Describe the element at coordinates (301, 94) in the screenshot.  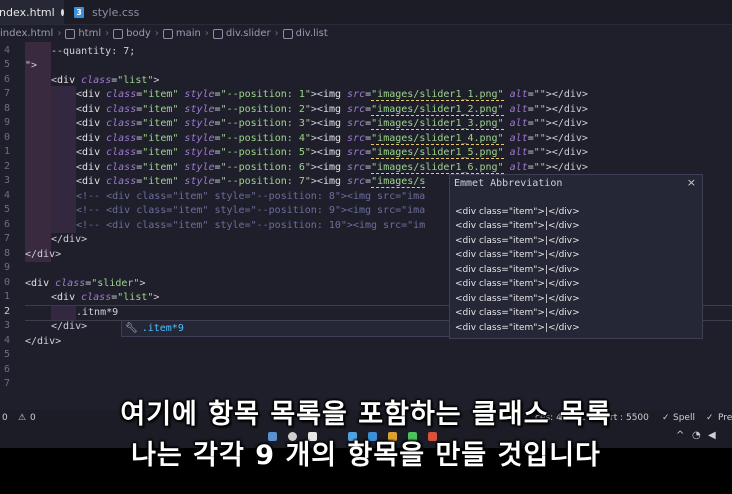
I see `code-number: 1` at that location.